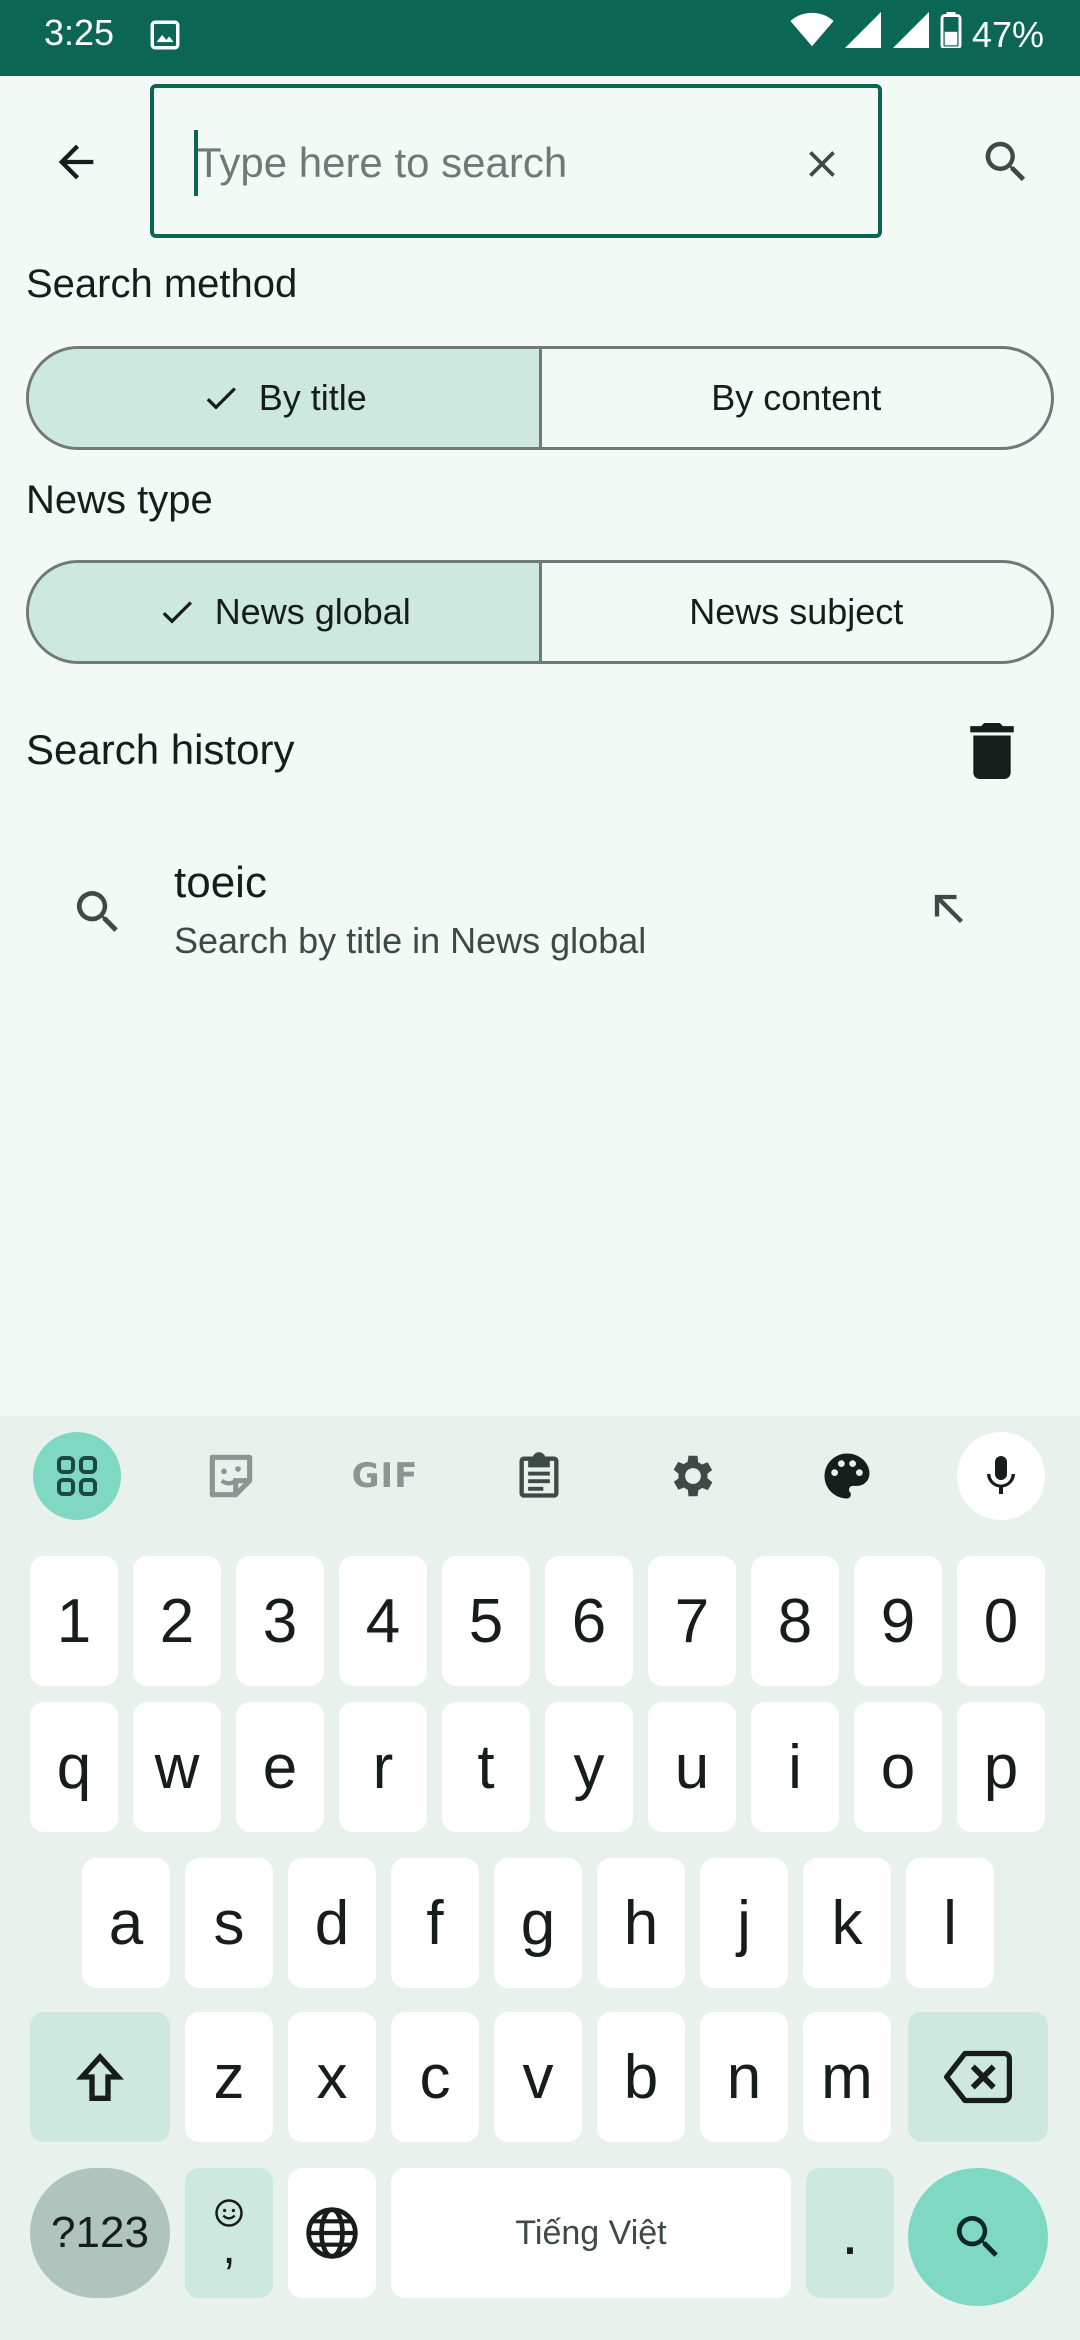  I want to click on period-key: ., so click(850, 2233).